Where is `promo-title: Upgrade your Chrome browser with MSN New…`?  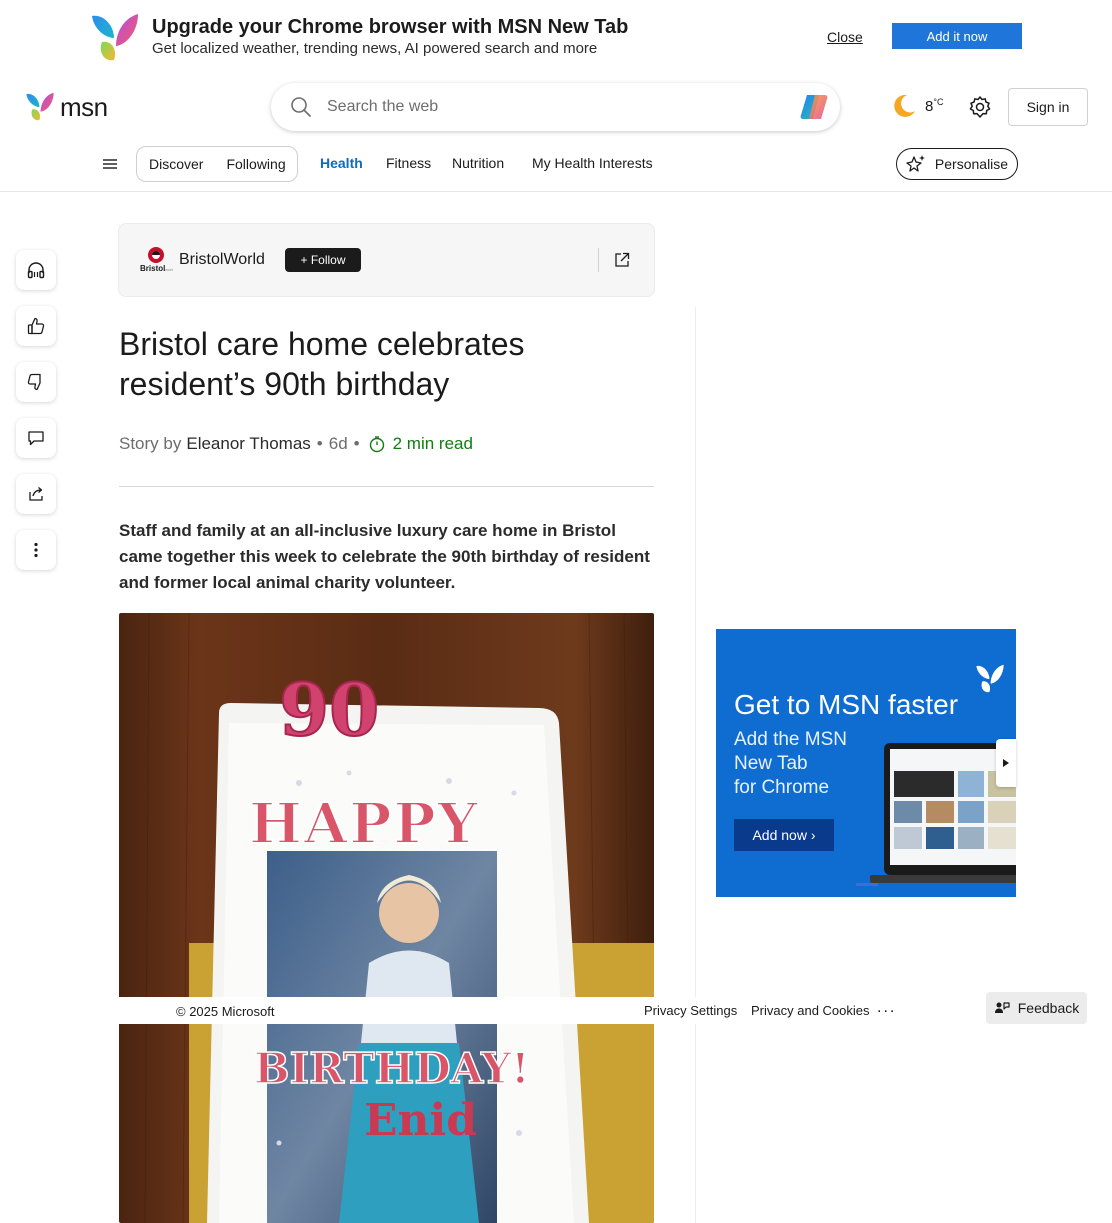 promo-title: Upgrade your Chrome browser with MSN New… is located at coordinates (390, 27).